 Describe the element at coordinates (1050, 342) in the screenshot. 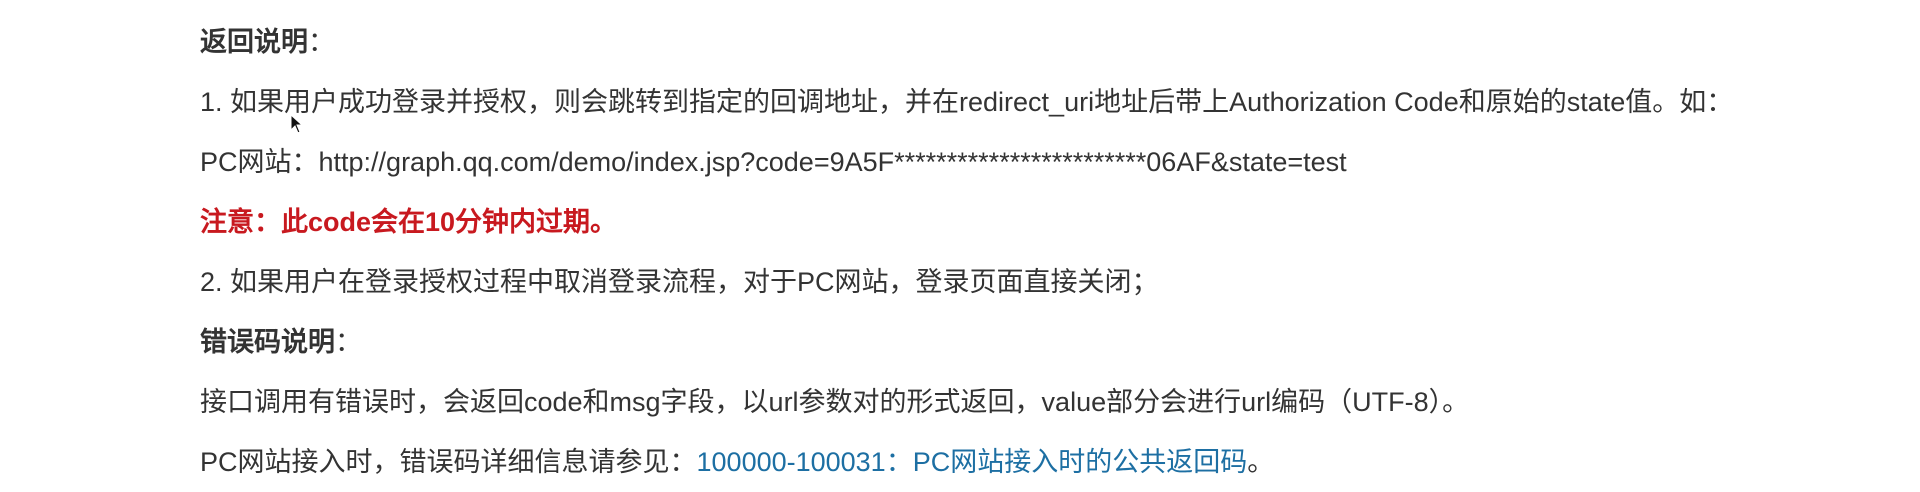

I see `error-heading-line: 错误码说明：` at that location.